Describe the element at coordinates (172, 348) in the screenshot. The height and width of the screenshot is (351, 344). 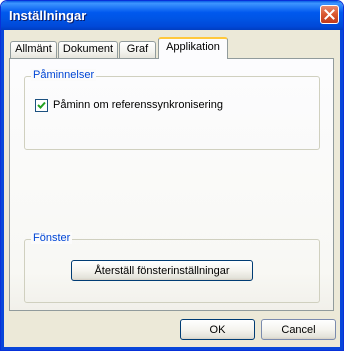
I see `window-frame-bottom` at that location.